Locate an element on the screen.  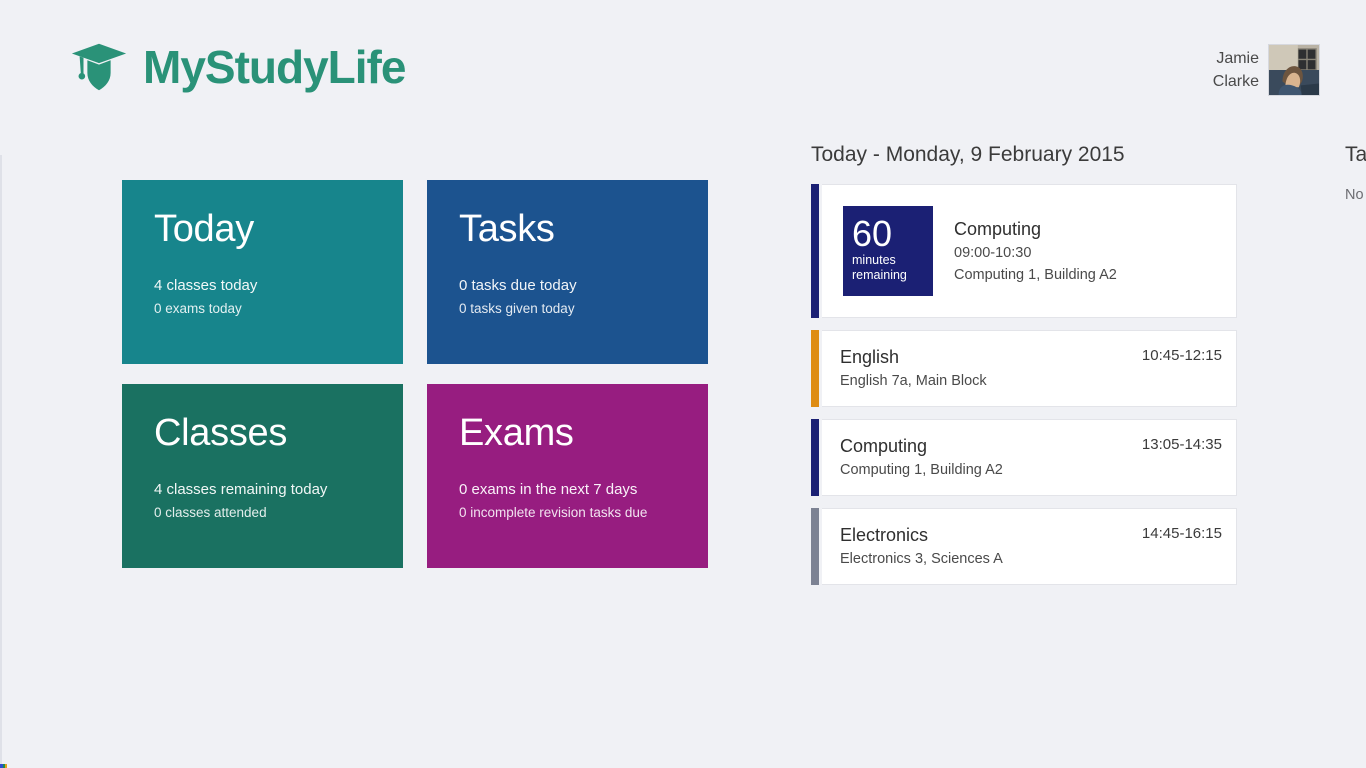
tile-tasks-line2: 0 tasks given today is located at coordinates (517, 308).